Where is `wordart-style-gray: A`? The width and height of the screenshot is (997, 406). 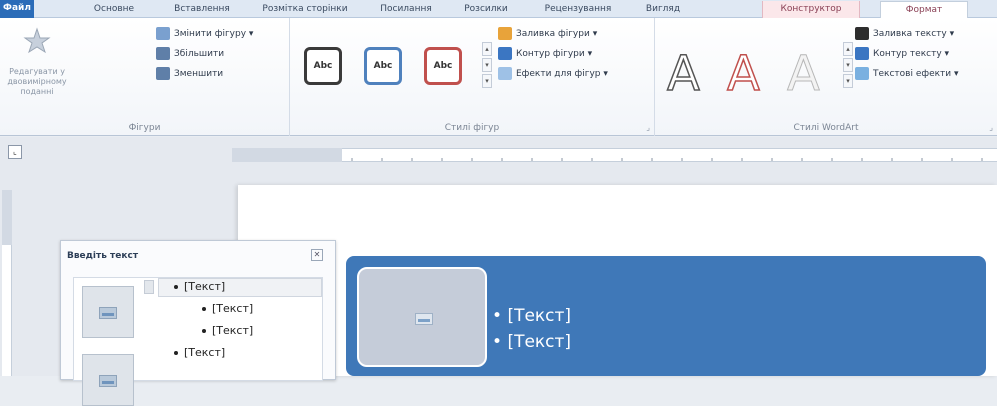 wordart-style-gray: A is located at coordinates (804, 74).